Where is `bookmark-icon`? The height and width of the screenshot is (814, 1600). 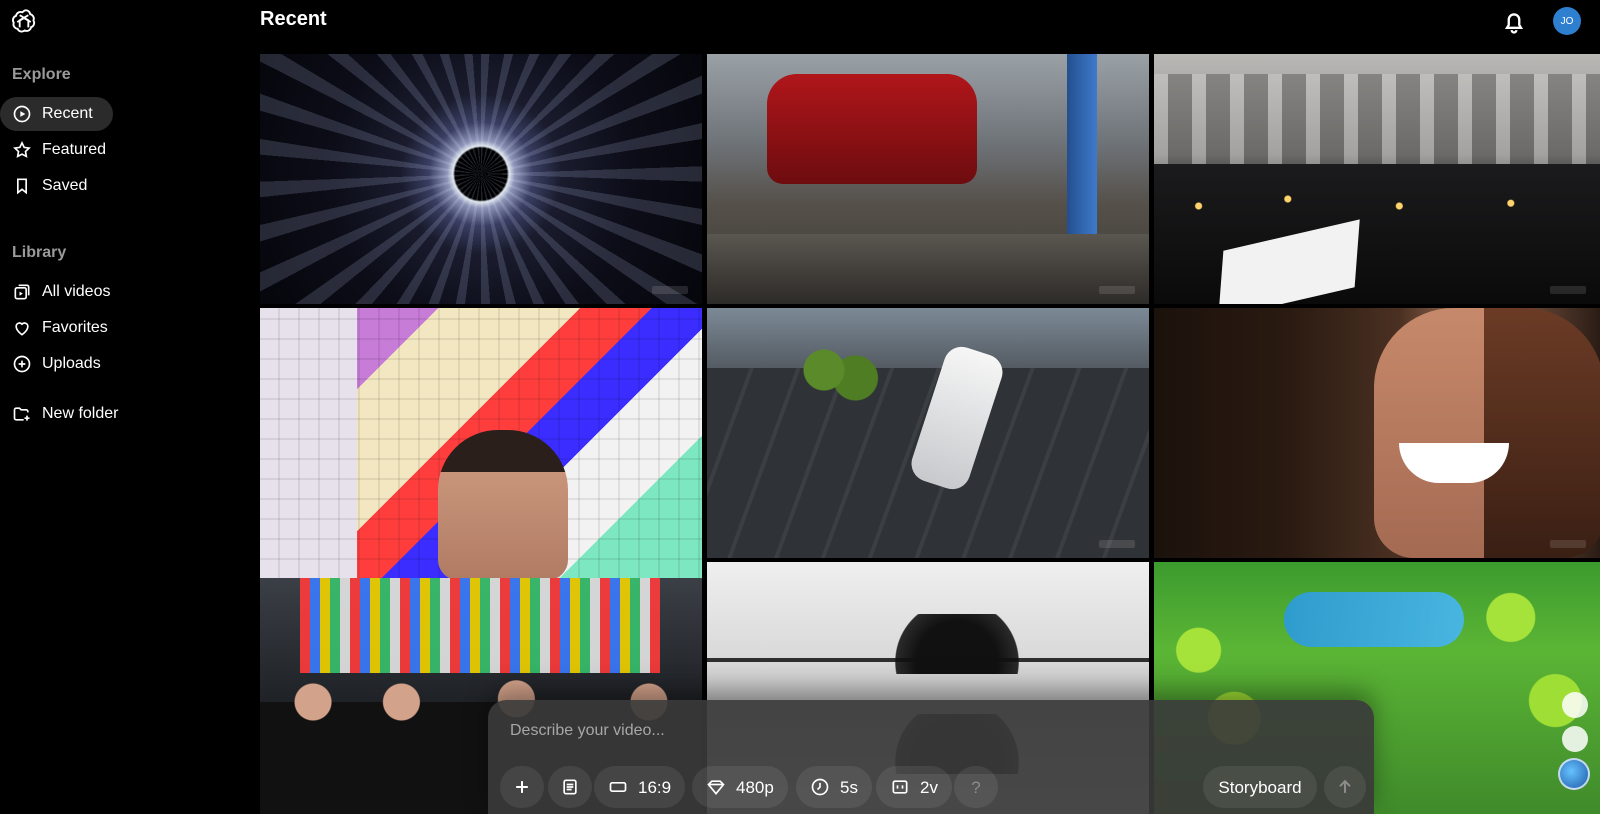 bookmark-icon is located at coordinates (22, 186).